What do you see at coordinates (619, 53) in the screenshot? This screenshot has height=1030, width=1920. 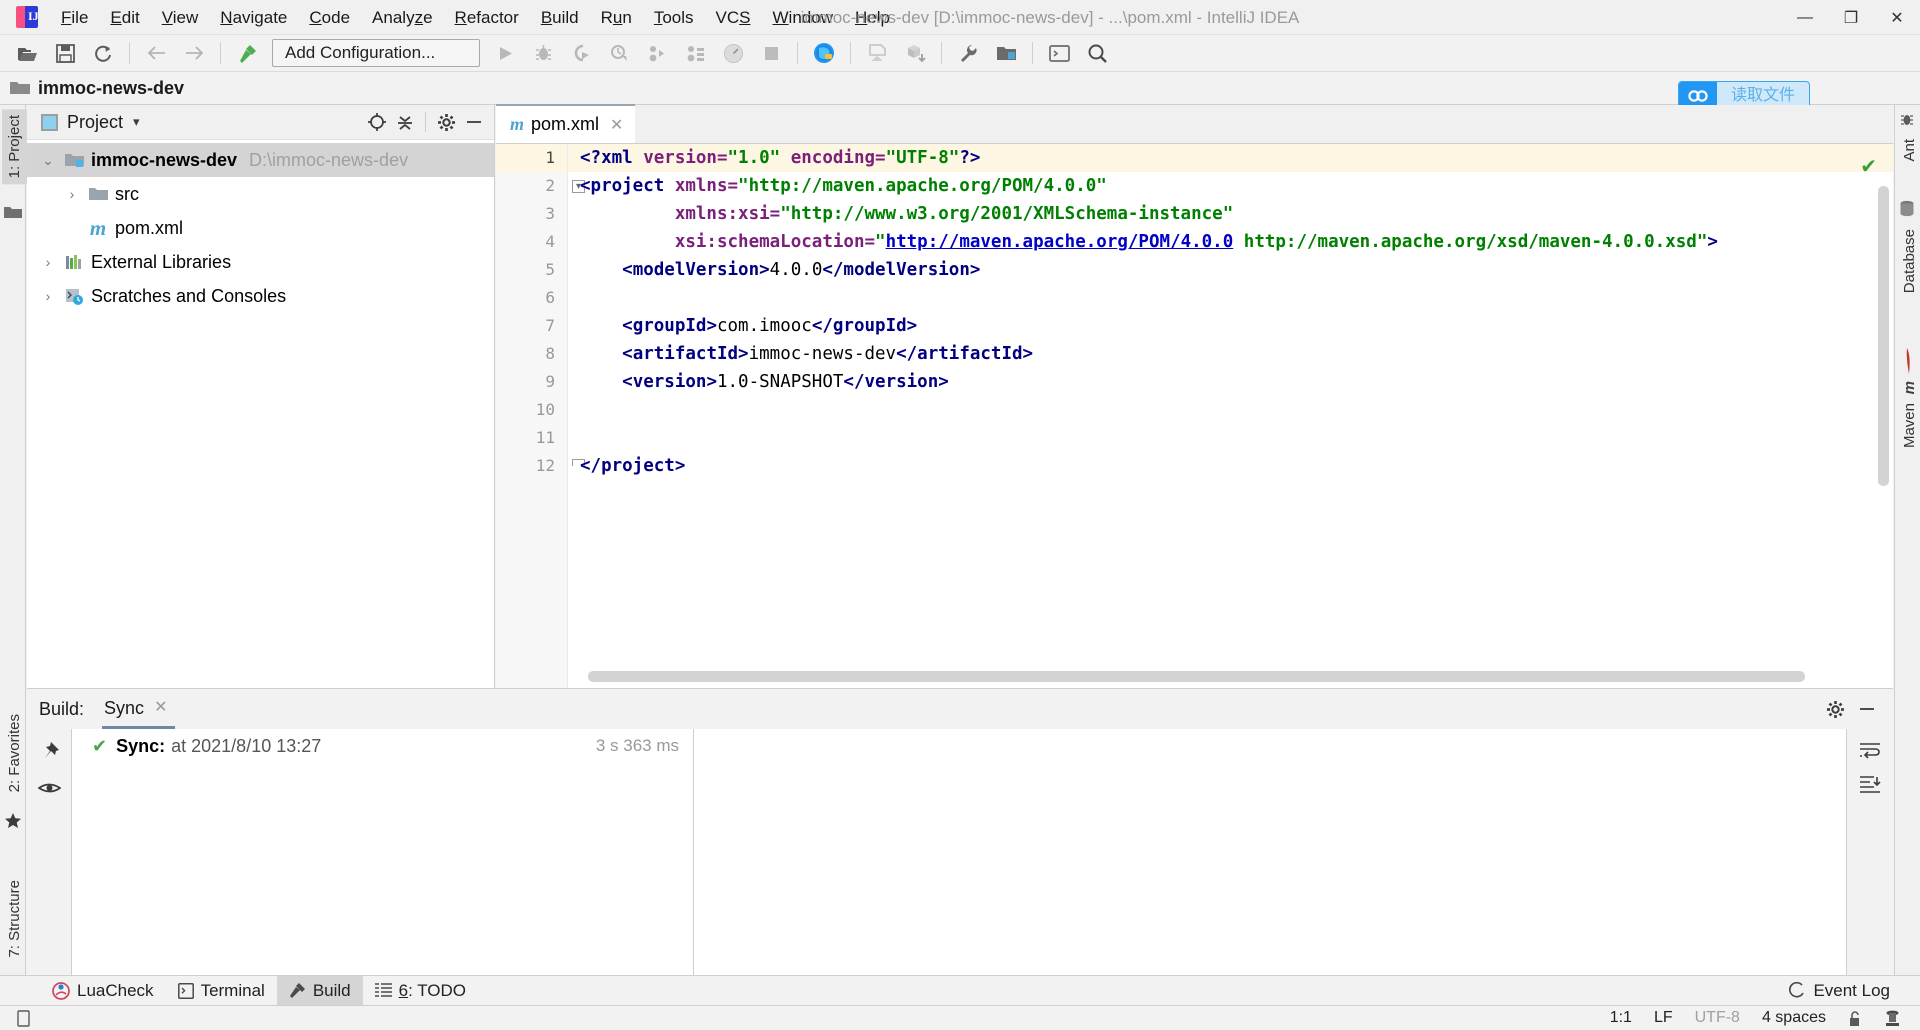 I see `profile-icon` at bounding box center [619, 53].